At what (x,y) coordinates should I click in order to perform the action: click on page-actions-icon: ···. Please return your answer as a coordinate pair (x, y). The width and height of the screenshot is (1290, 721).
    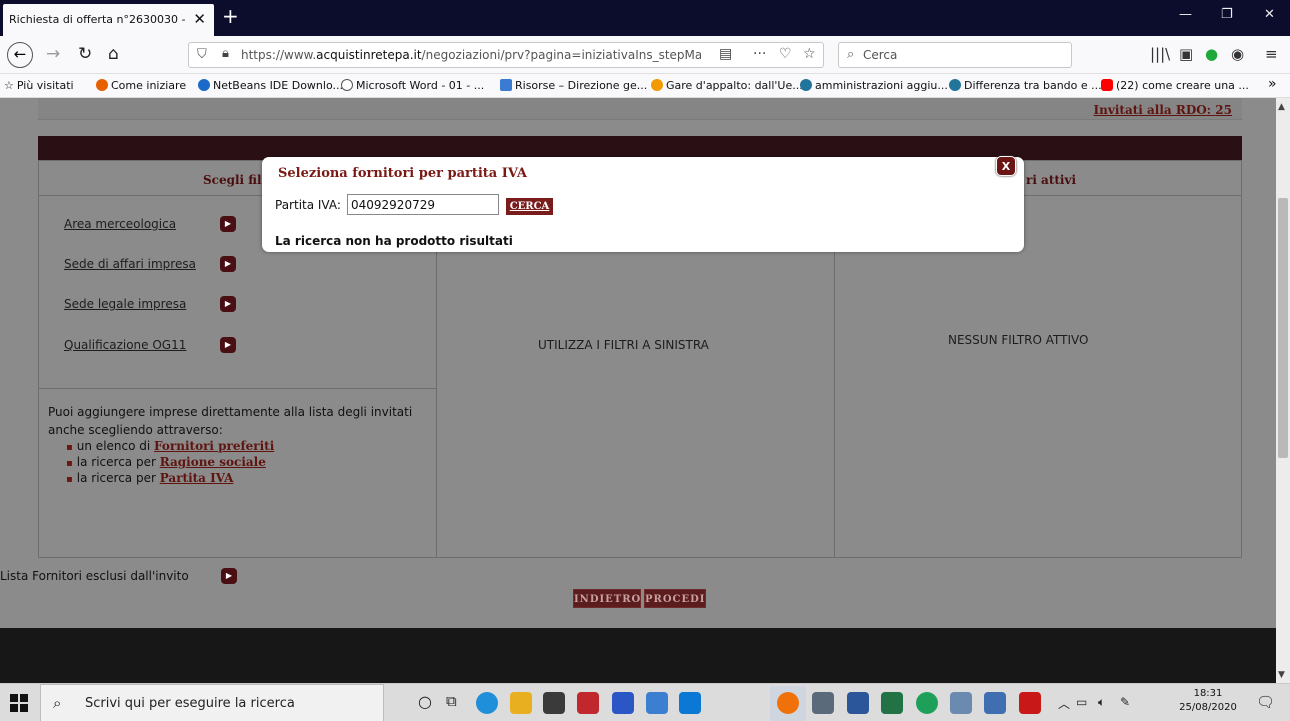
    Looking at the image, I should click on (759, 54).